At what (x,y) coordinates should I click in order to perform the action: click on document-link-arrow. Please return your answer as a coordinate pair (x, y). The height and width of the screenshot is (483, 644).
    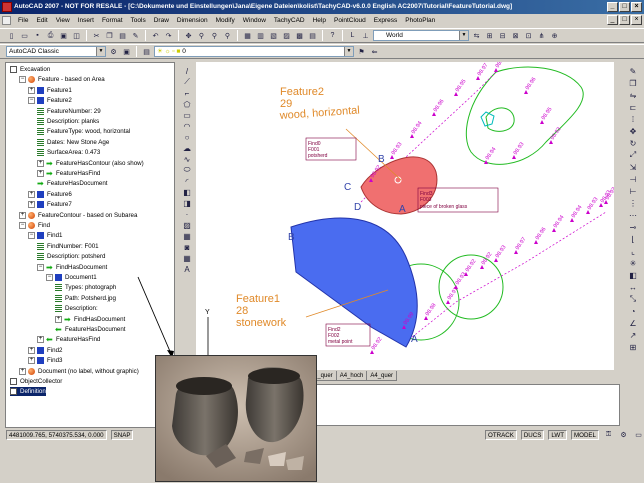
    Looking at the image, I should click on (155, 316).